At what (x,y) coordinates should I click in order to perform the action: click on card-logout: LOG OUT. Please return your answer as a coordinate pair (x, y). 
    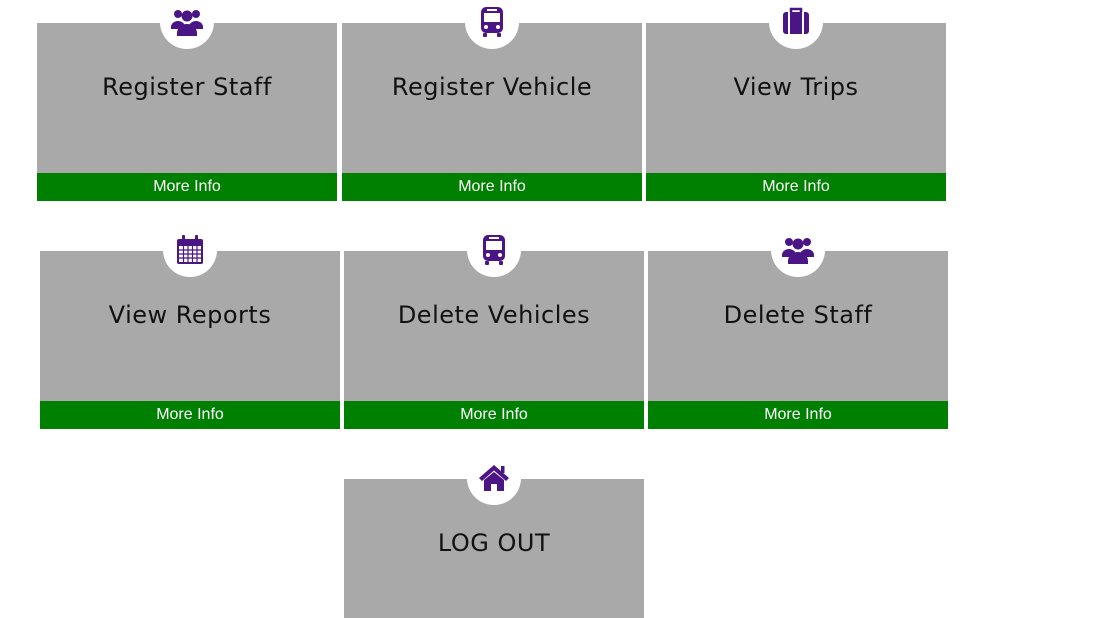
    Looking at the image, I should click on (494, 534).